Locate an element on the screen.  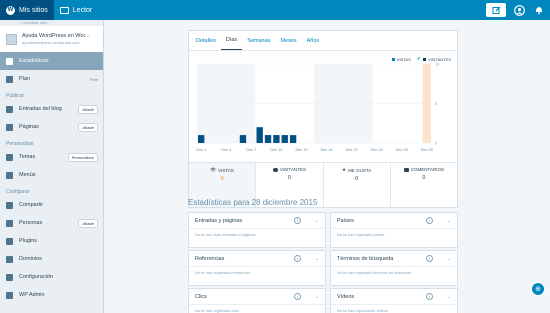
write-post-button is located at coordinates (496, 10).